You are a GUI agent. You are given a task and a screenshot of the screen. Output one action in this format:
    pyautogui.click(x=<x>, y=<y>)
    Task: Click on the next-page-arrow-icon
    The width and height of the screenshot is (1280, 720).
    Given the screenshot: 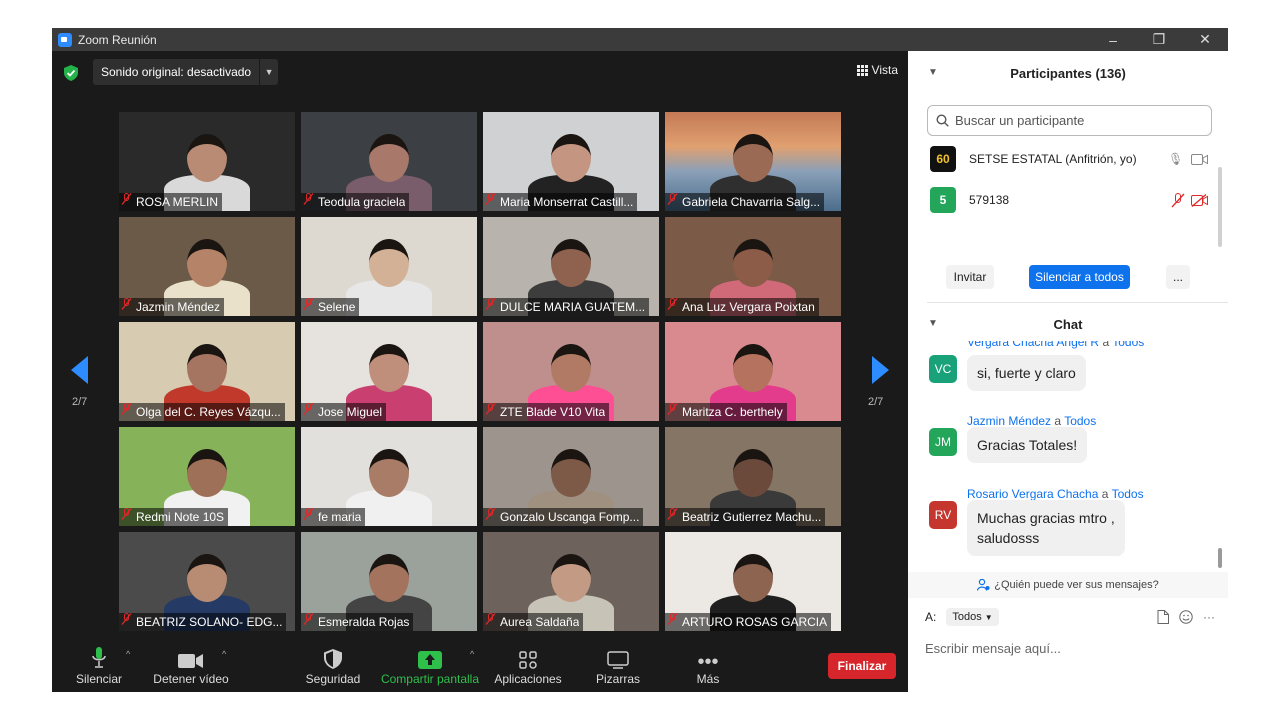 What is the action you would take?
    pyautogui.click(x=880, y=370)
    